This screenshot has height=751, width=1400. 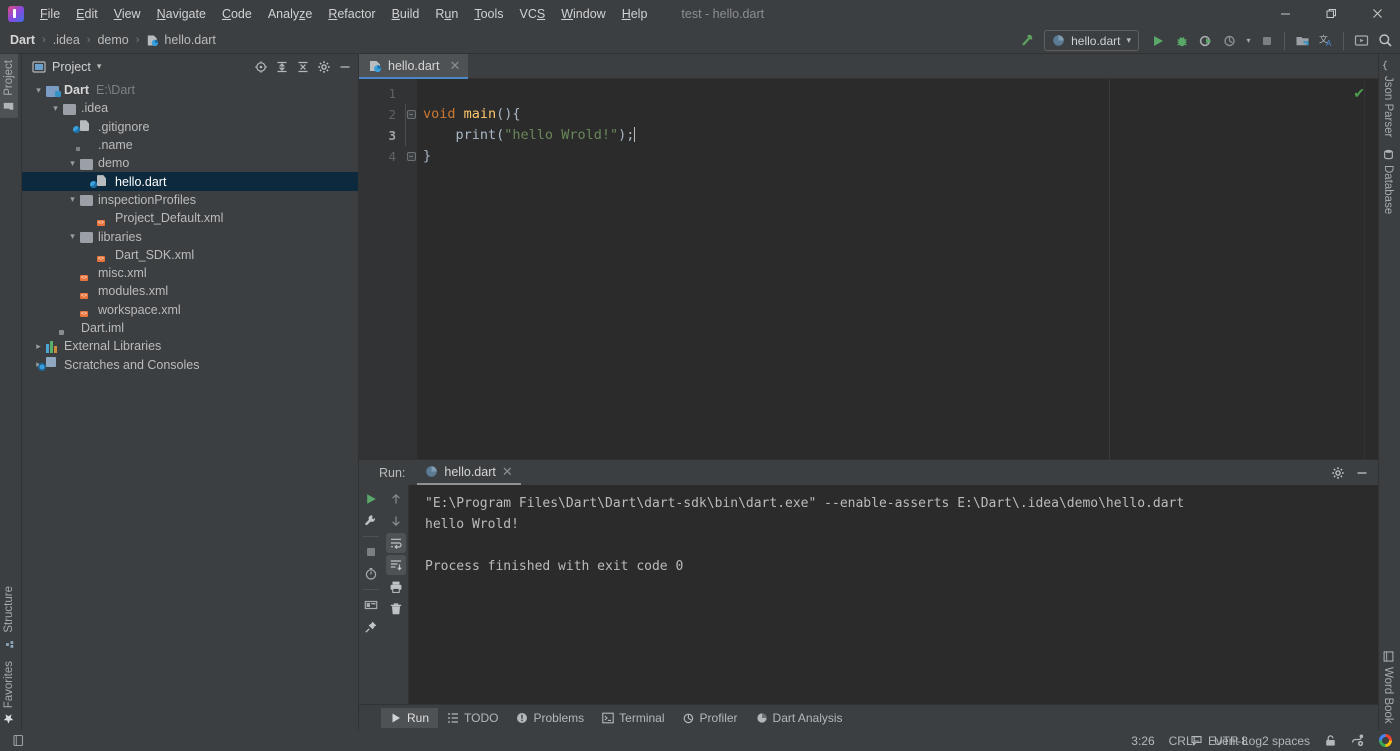 What do you see at coordinates (1388, 98) in the screenshot?
I see `tool-window-tab-json-parser: Json Parser` at bounding box center [1388, 98].